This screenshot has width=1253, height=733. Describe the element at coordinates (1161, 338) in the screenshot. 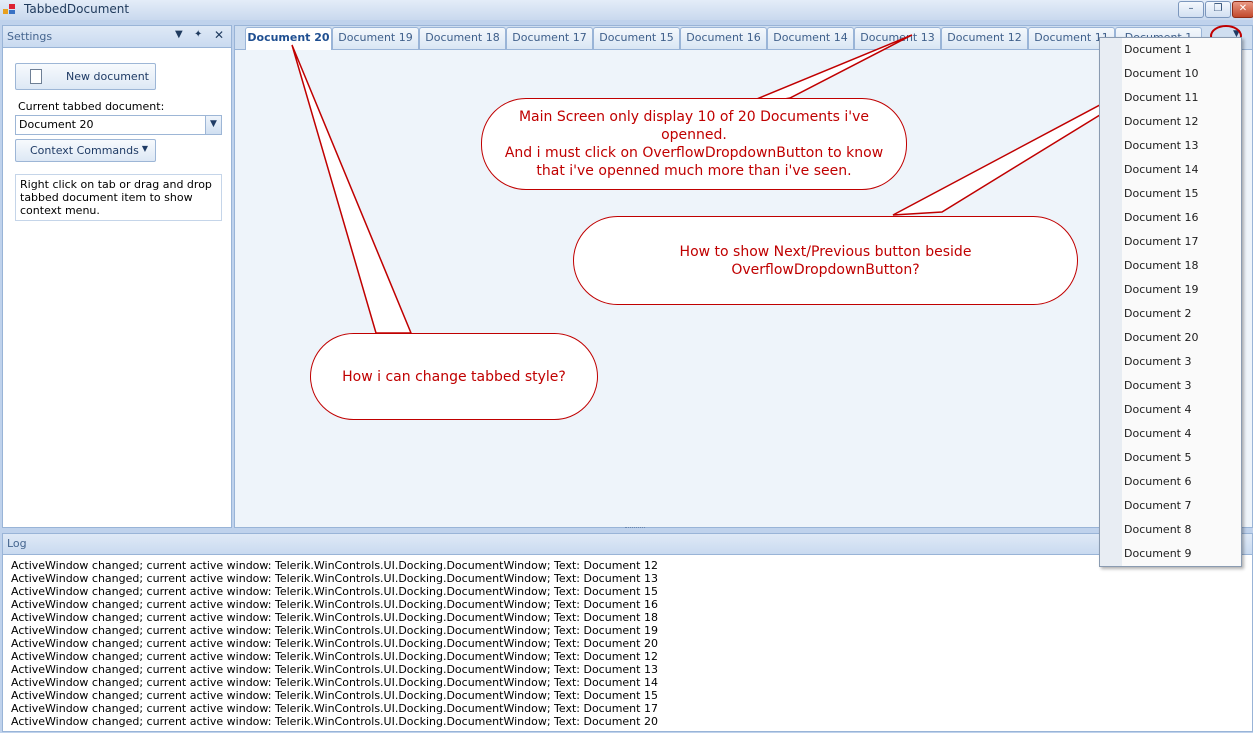

I see `overflow-menu-item: Document 20` at that location.